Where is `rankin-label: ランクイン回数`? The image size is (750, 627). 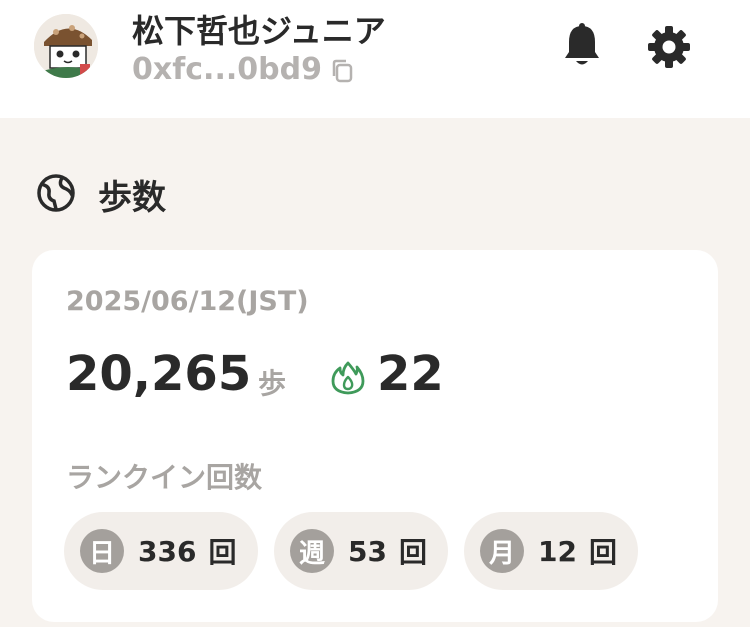 rankin-label: ランクイン回数 is located at coordinates (164, 477).